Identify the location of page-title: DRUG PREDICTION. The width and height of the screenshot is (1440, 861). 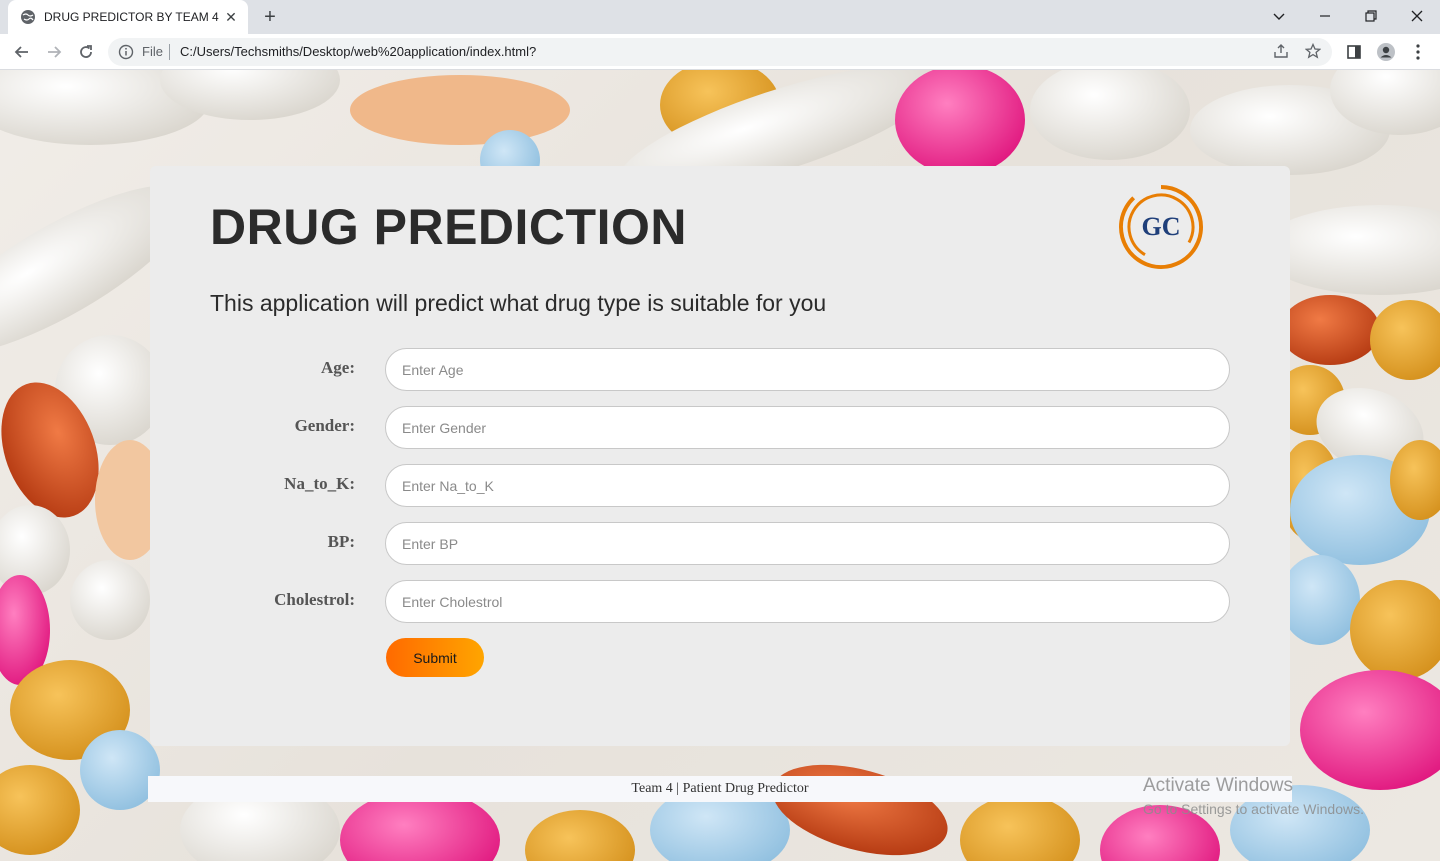
(448, 227).